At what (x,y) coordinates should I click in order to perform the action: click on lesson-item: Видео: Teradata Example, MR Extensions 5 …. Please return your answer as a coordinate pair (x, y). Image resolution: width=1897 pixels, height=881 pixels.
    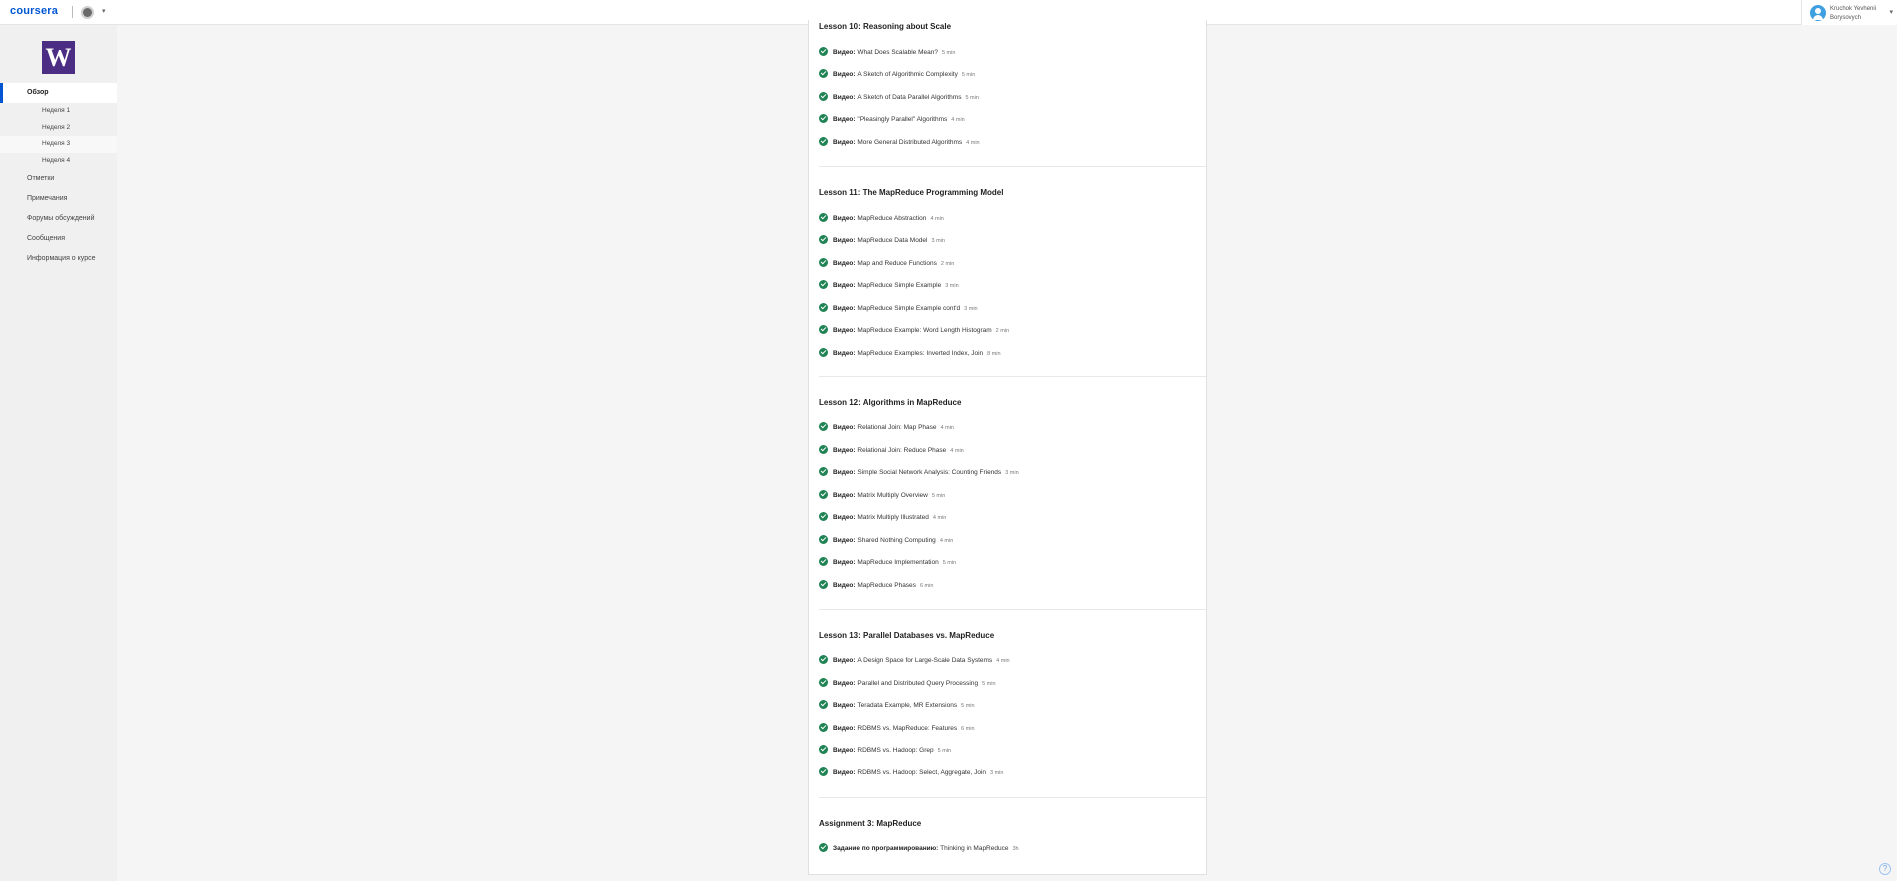
    Looking at the image, I should click on (897, 705).